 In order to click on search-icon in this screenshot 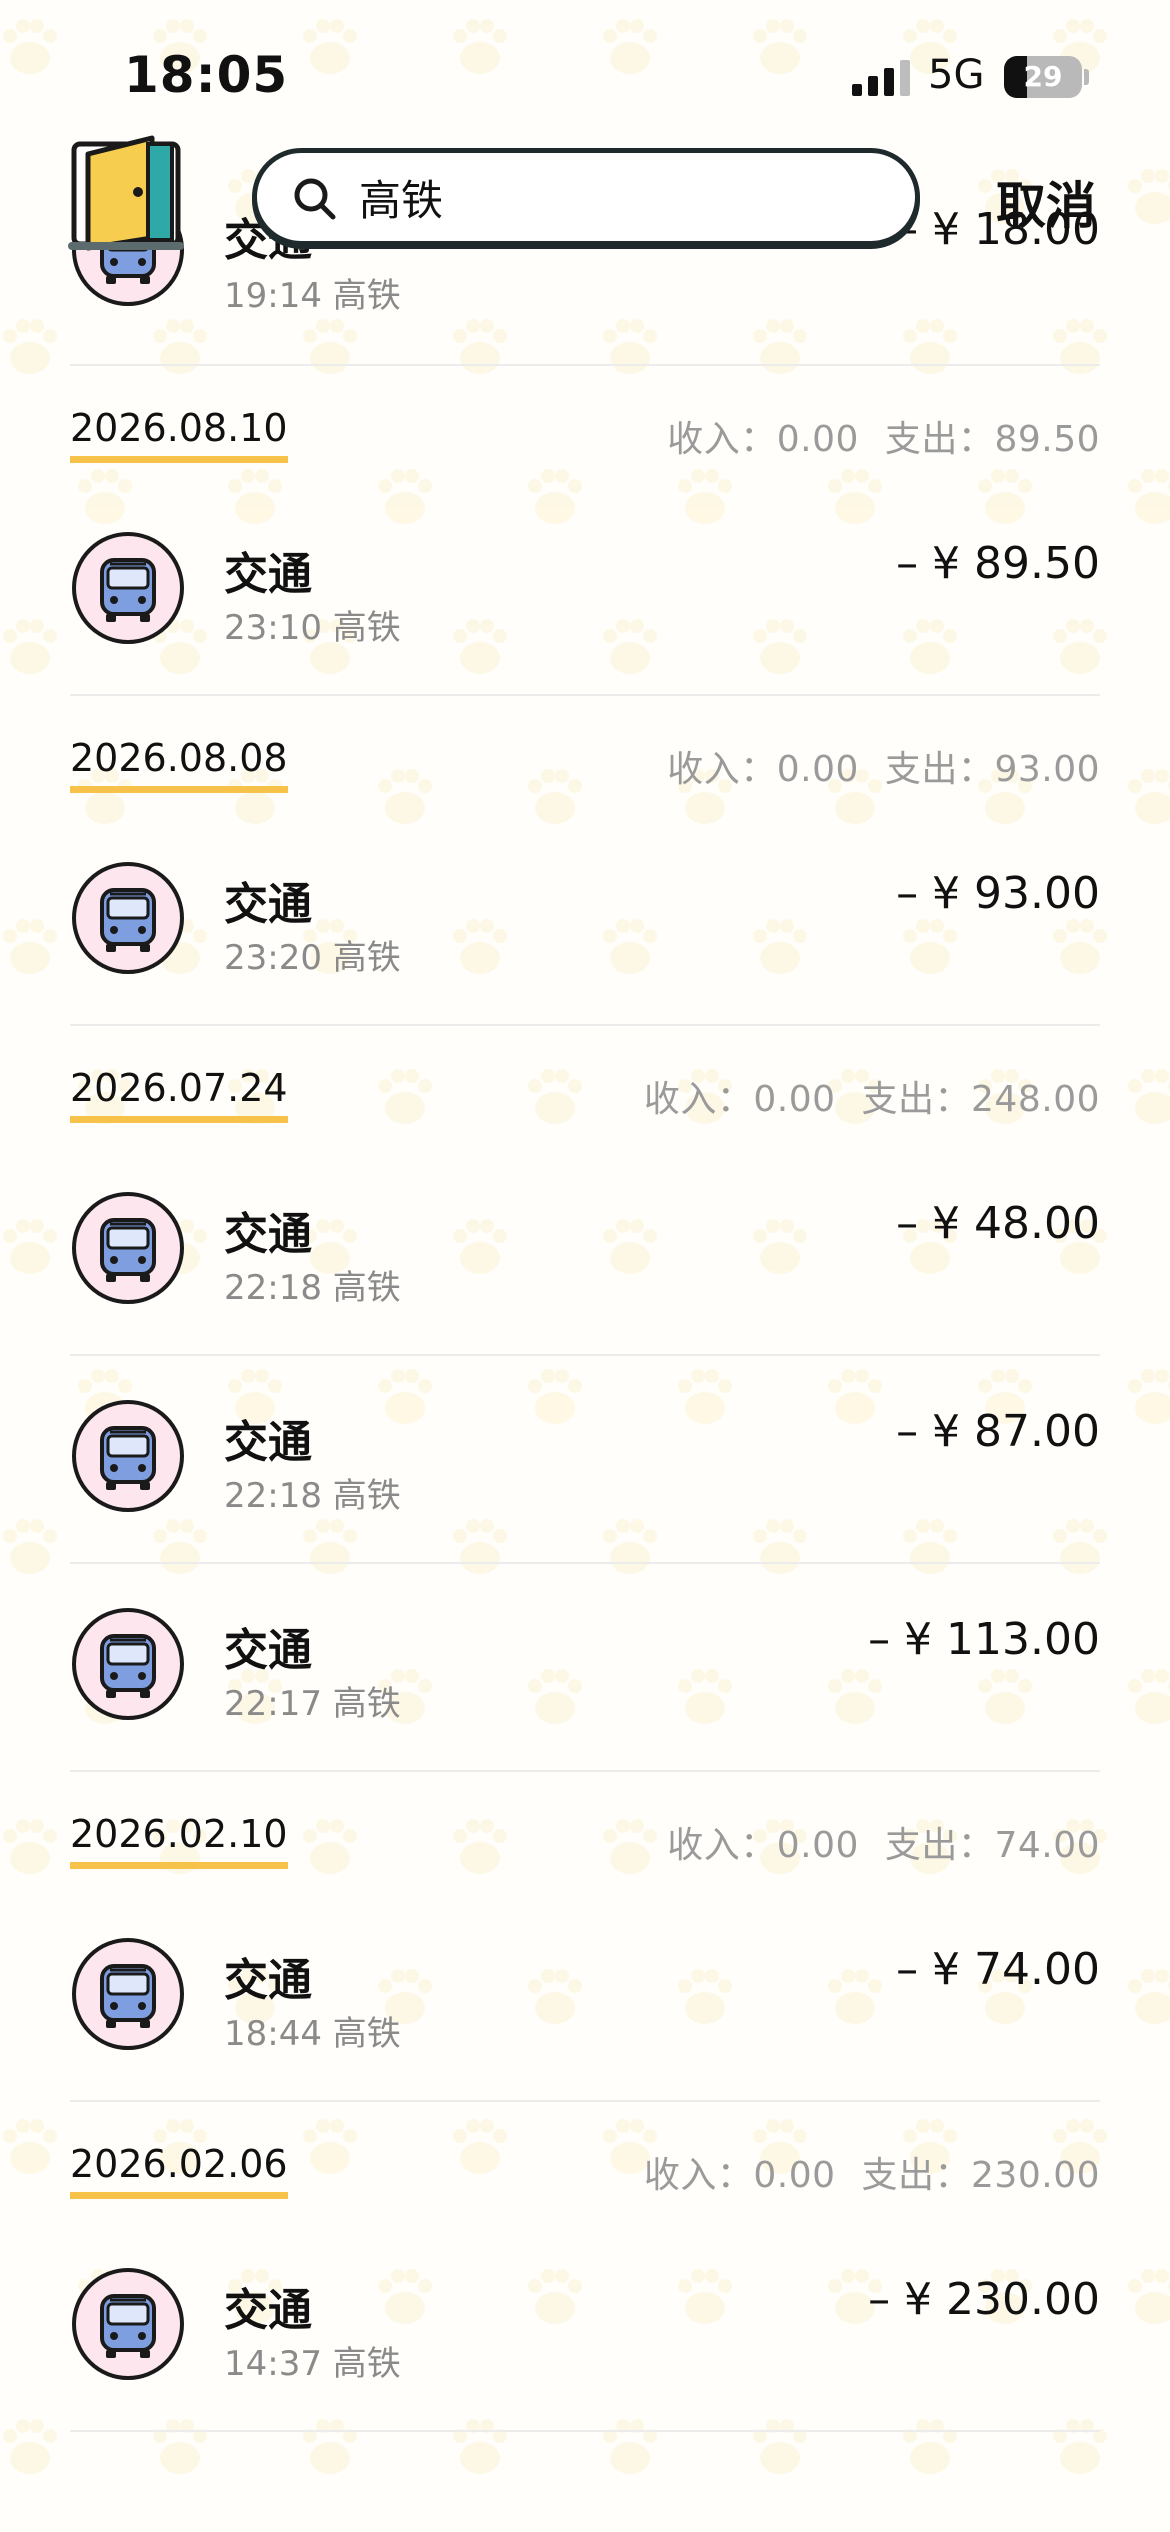, I will do `click(315, 199)`.